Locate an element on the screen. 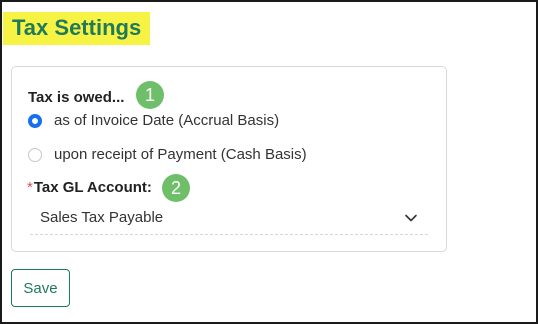  tax-gl-account-label-text: Tax GL Account: is located at coordinates (92, 187).